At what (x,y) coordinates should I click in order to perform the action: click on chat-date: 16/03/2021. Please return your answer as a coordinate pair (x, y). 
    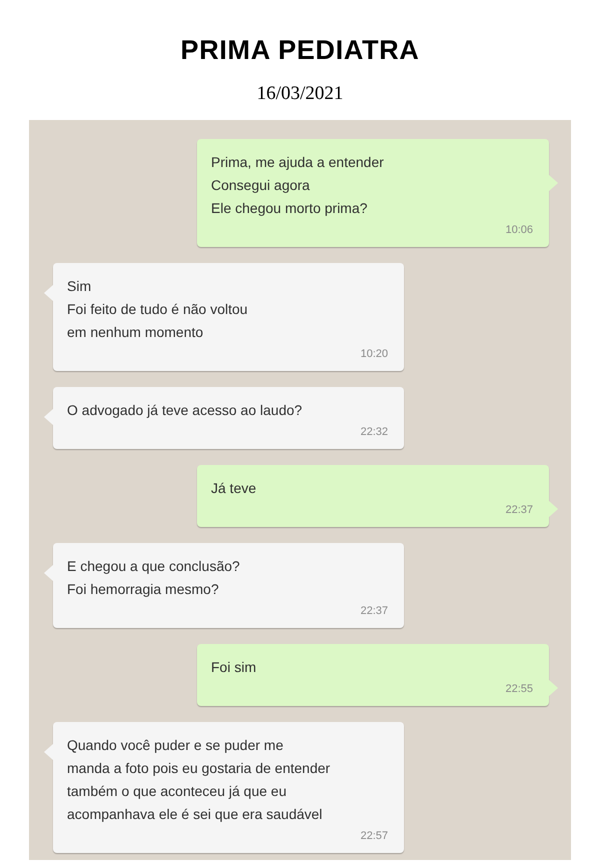
    Looking at the image, I should click on (300, 94).